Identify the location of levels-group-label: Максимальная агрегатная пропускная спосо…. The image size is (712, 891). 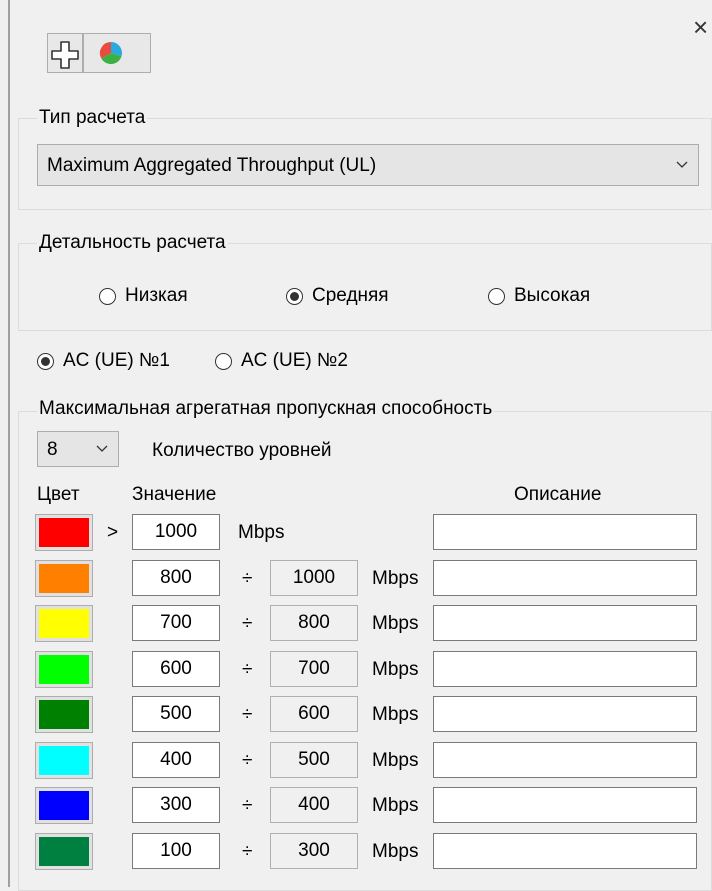
(266, 409).